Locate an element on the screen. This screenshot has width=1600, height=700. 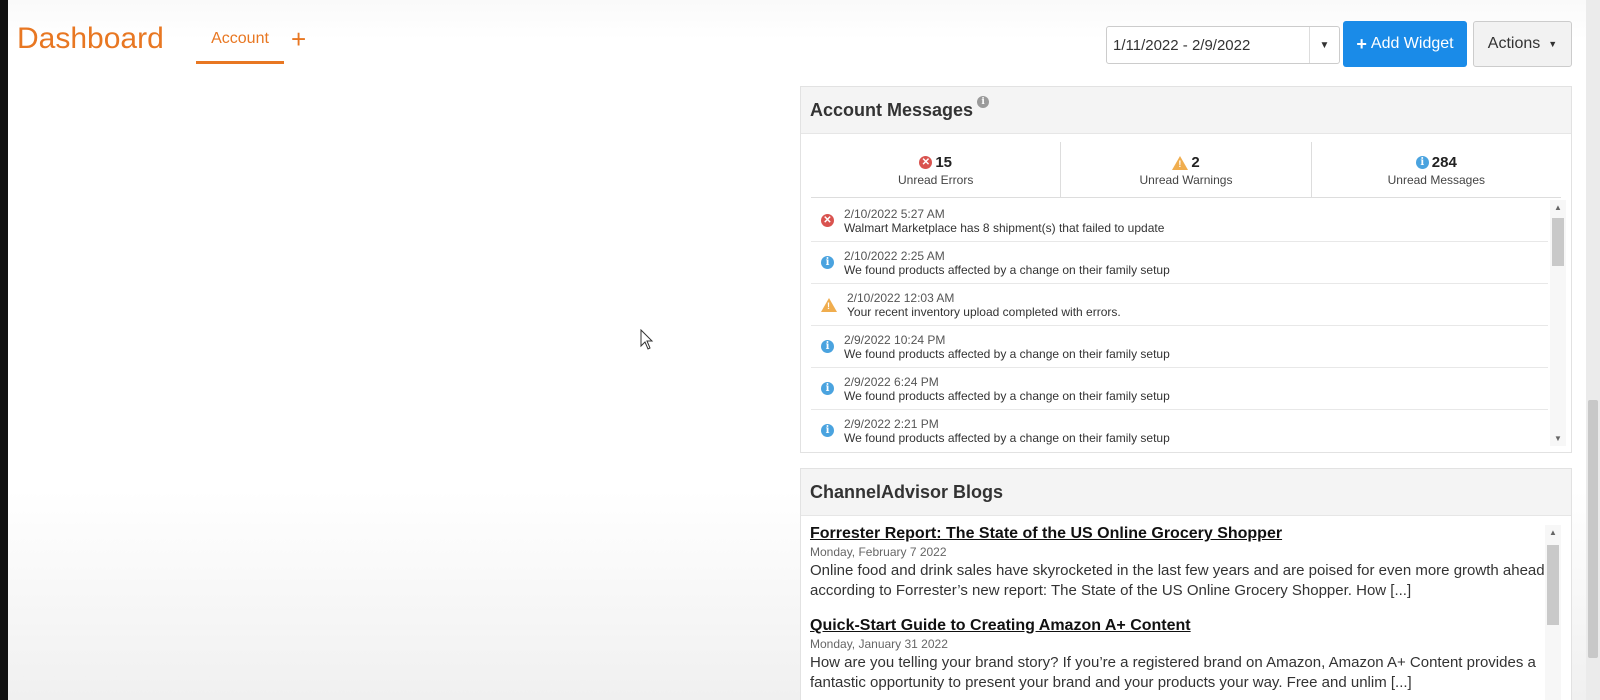
page-scrollbar is located at coordinates (1593, 350).